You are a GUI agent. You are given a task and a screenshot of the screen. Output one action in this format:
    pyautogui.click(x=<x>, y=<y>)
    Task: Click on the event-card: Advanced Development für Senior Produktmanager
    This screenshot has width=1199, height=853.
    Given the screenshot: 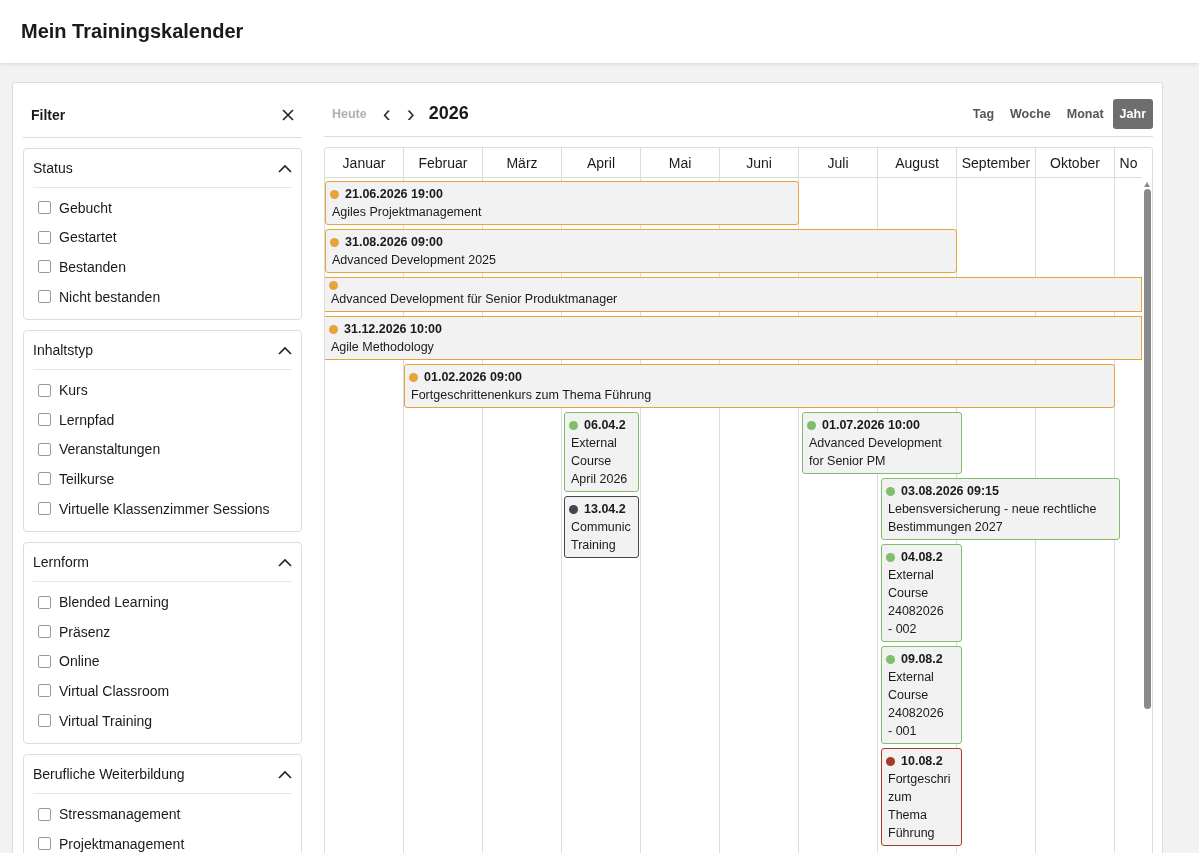 What is the action you would take?
    pyautogui.click(x=733, y=294)
    